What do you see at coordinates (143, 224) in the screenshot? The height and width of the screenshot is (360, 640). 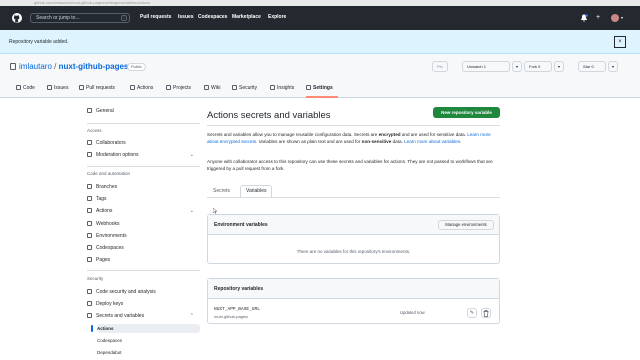 I see `sidebar-item-webhooks: Webhooks` at bounding box center [143, 224].